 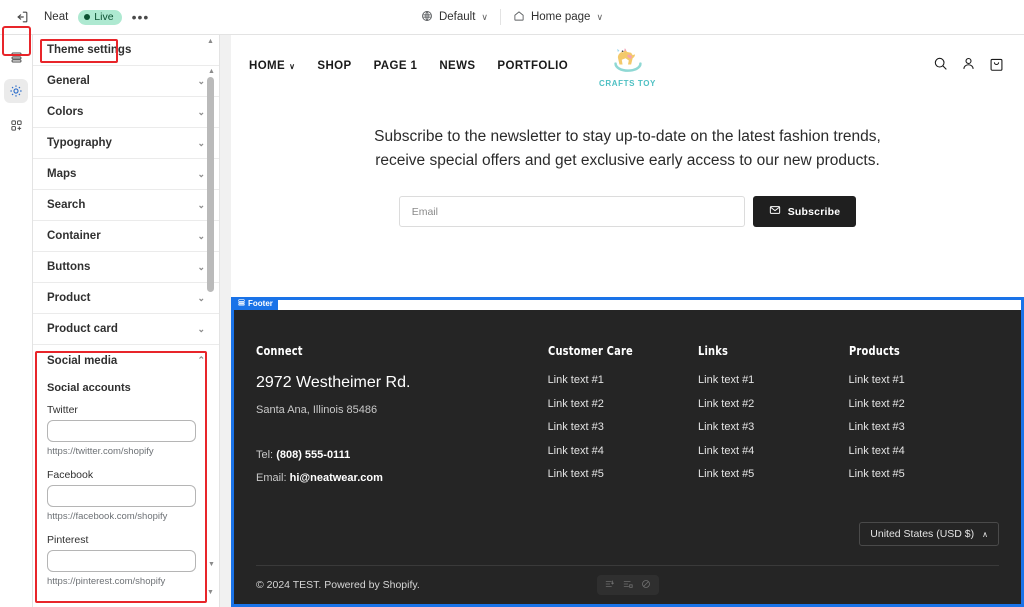 I want to click on sidebar-item-label: Search, so click(x=66, y=205).